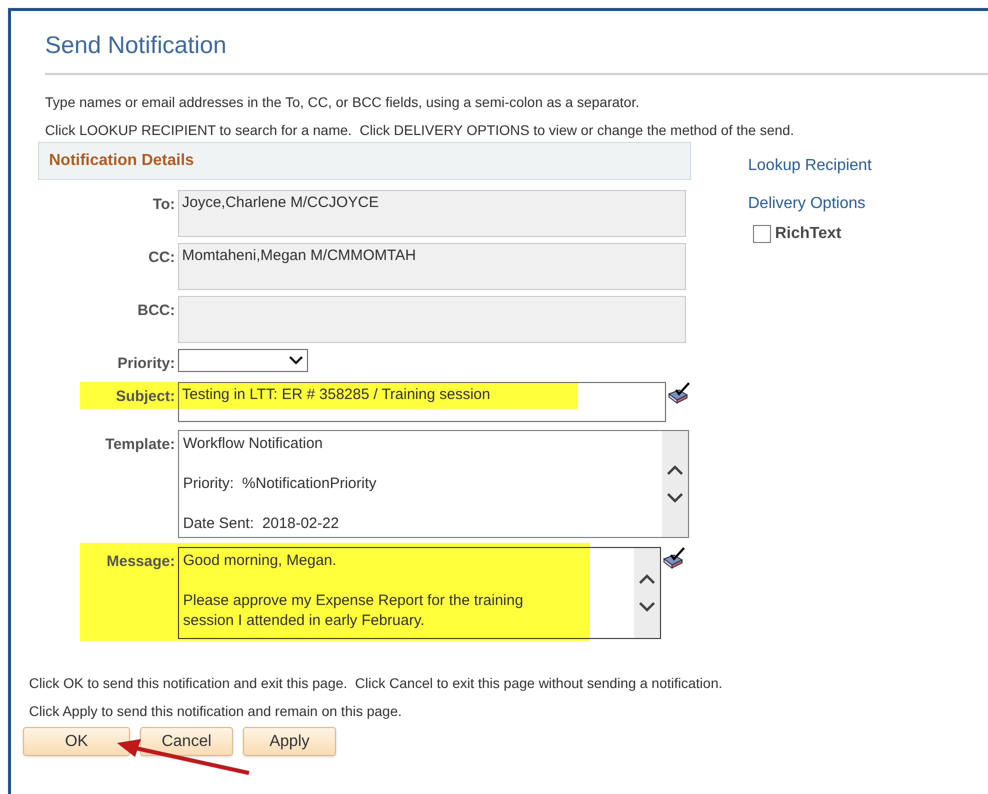 This screenshot has height=794, width=988. Describe the element at coordinates (432, 213) in the screenshot. I see `input-field: Joyce,Charlene M/CCJOYCE` at that location.